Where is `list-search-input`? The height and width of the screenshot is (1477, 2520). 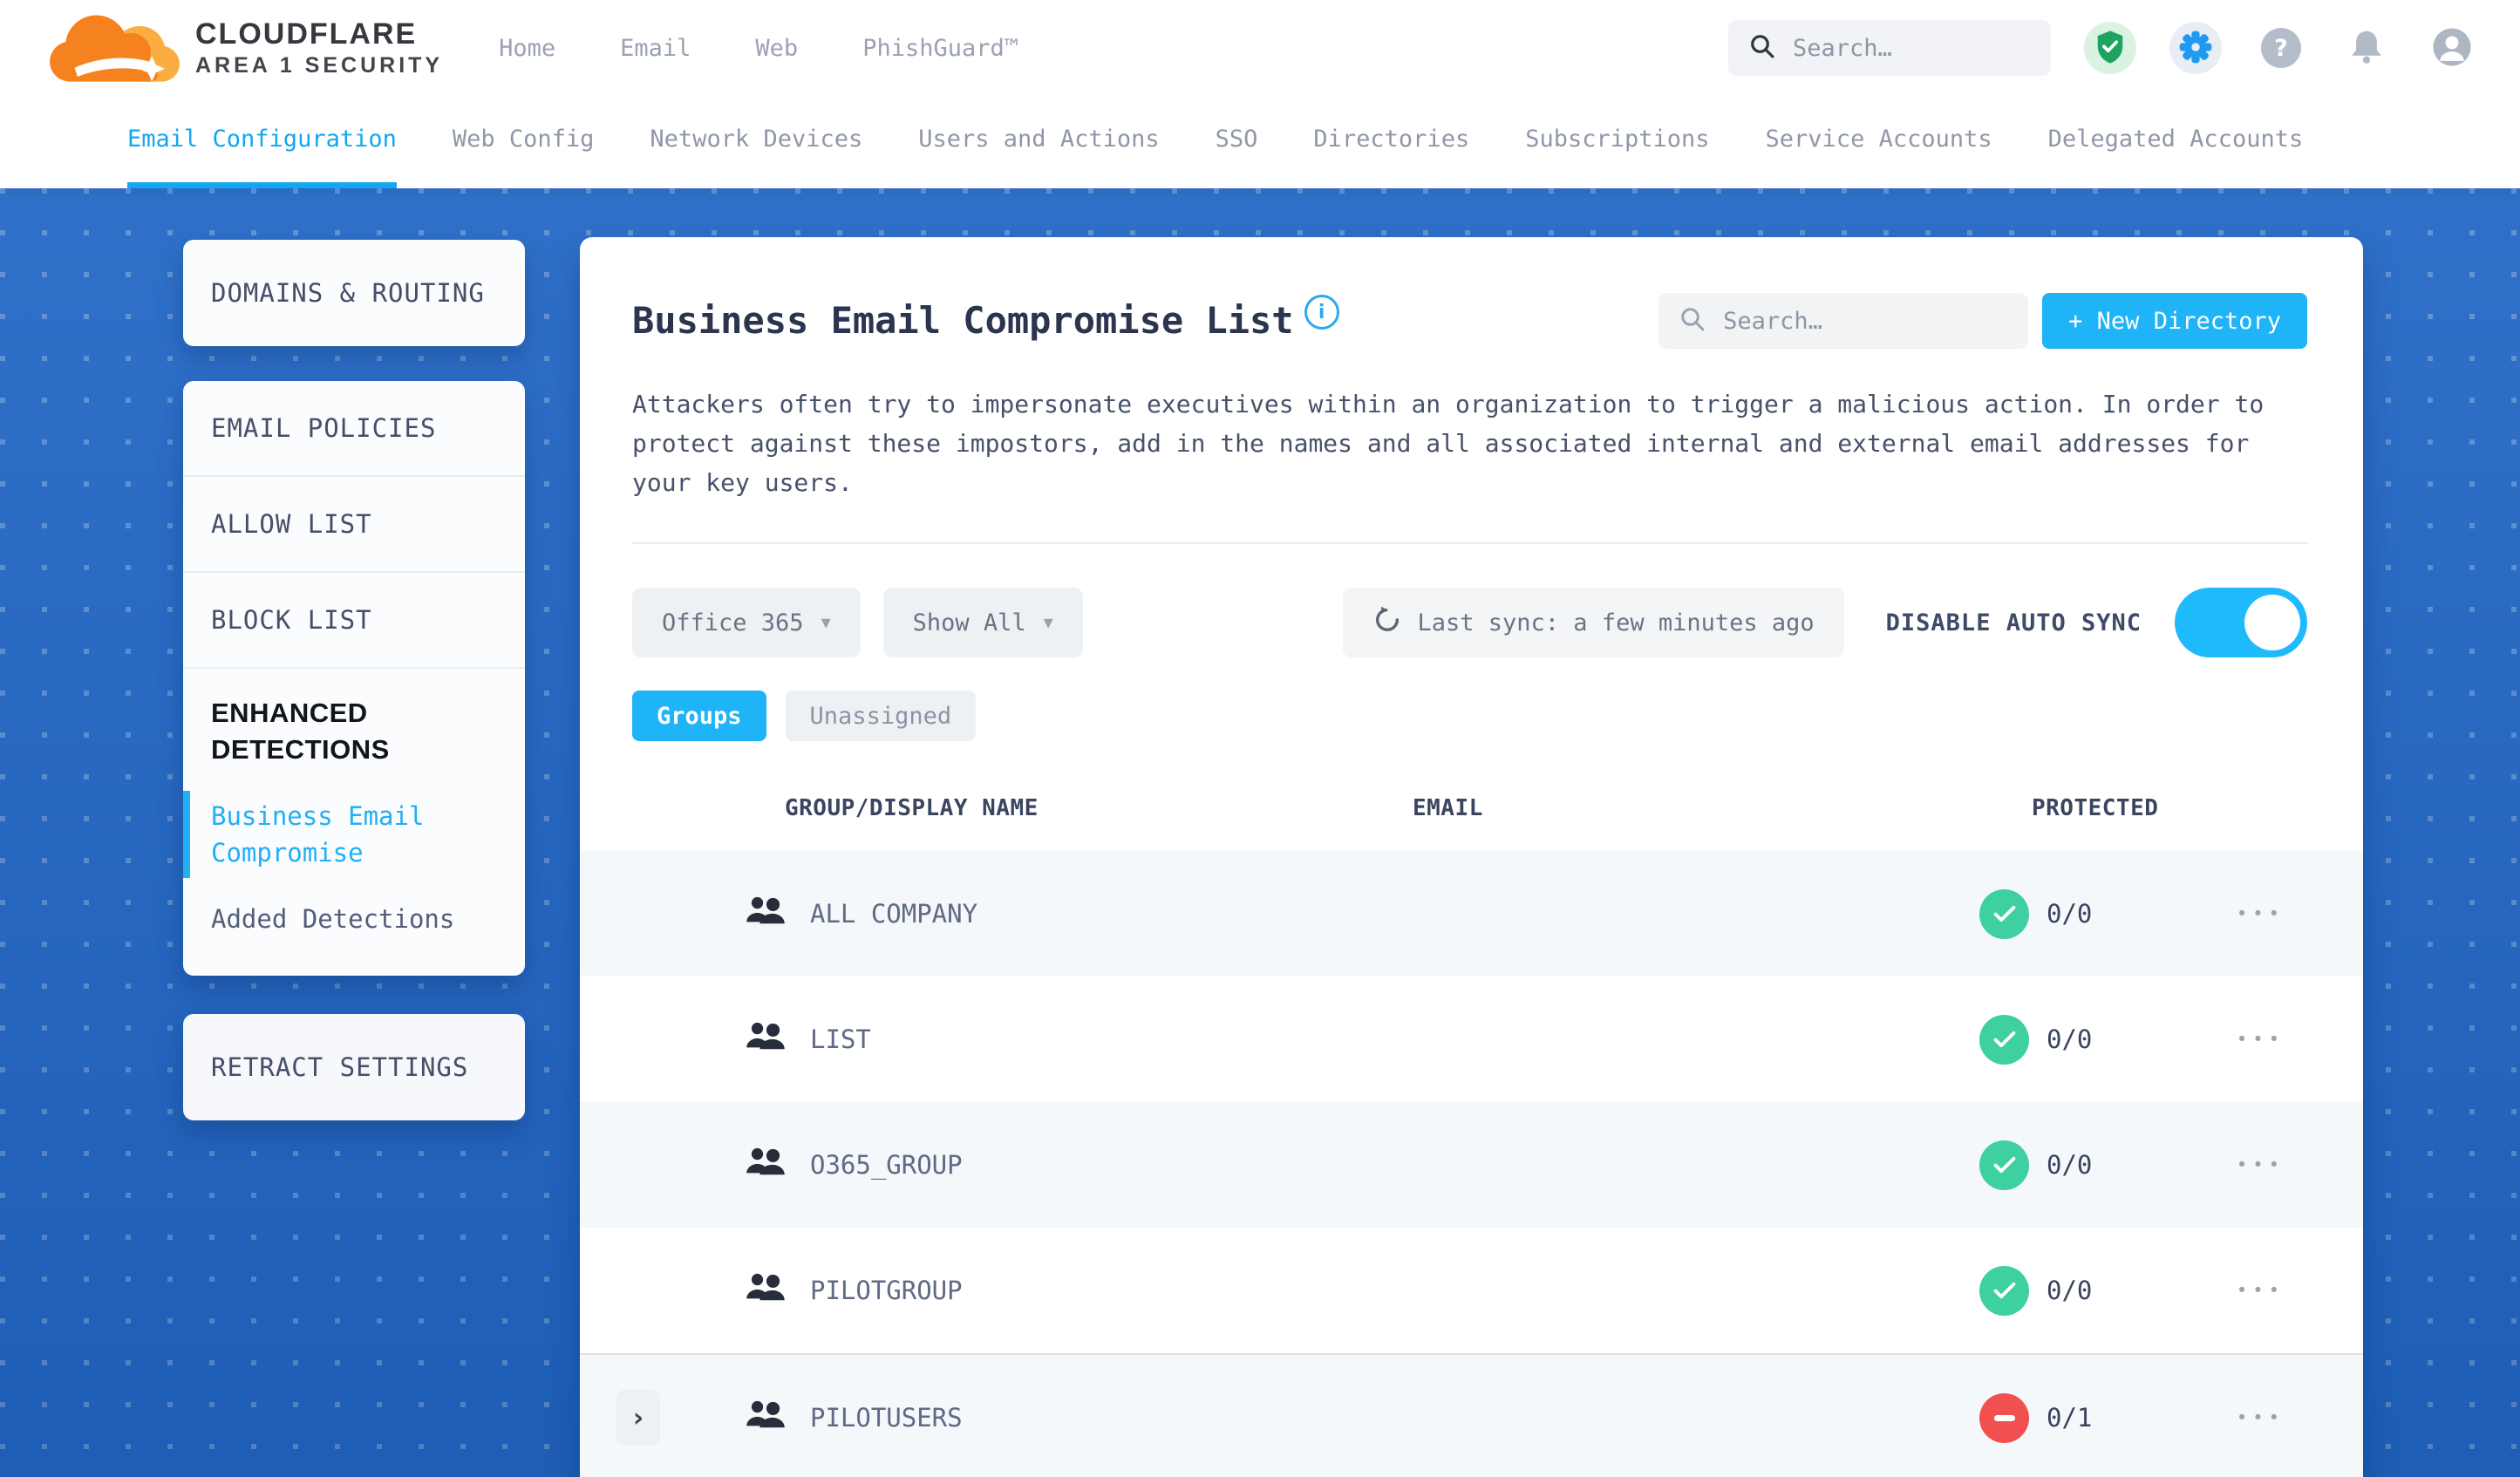
list-search-input is located at coordinates (1850, 321).